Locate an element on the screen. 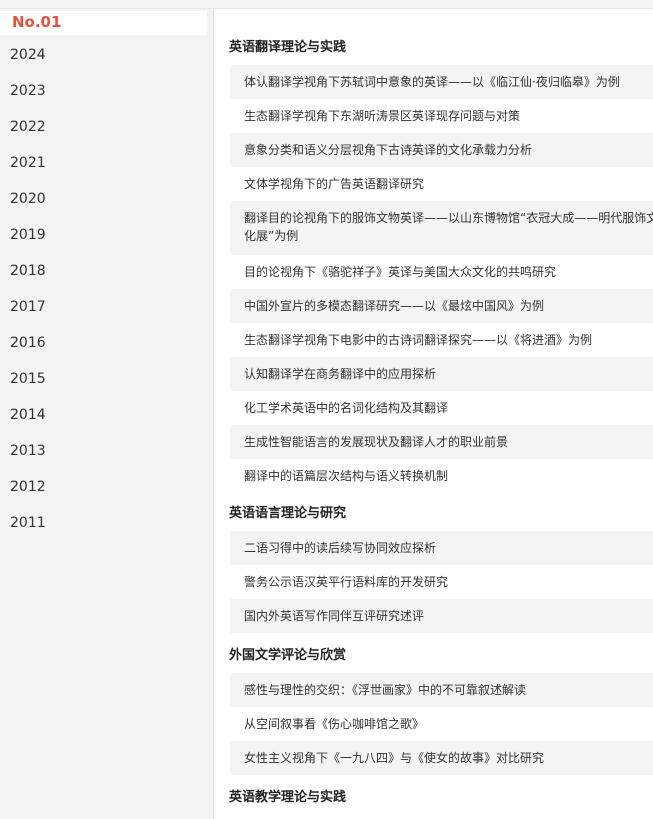 Image resolution: width=653 pixels, height=819 pixels. article-link: 生成性智能语言的发展现状及翻译人才的职业前景 is located at coordinates (441, 442).